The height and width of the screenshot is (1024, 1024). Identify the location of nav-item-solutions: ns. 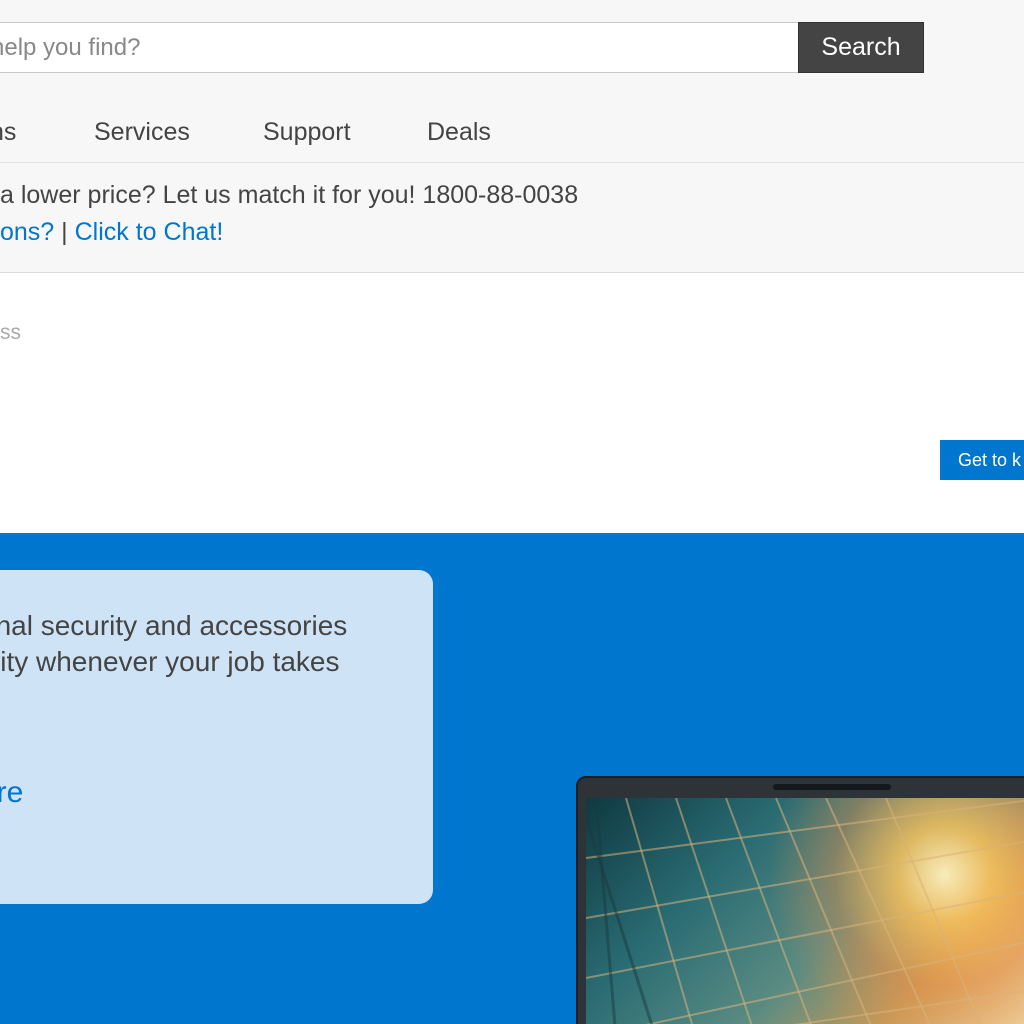
(8, 132).